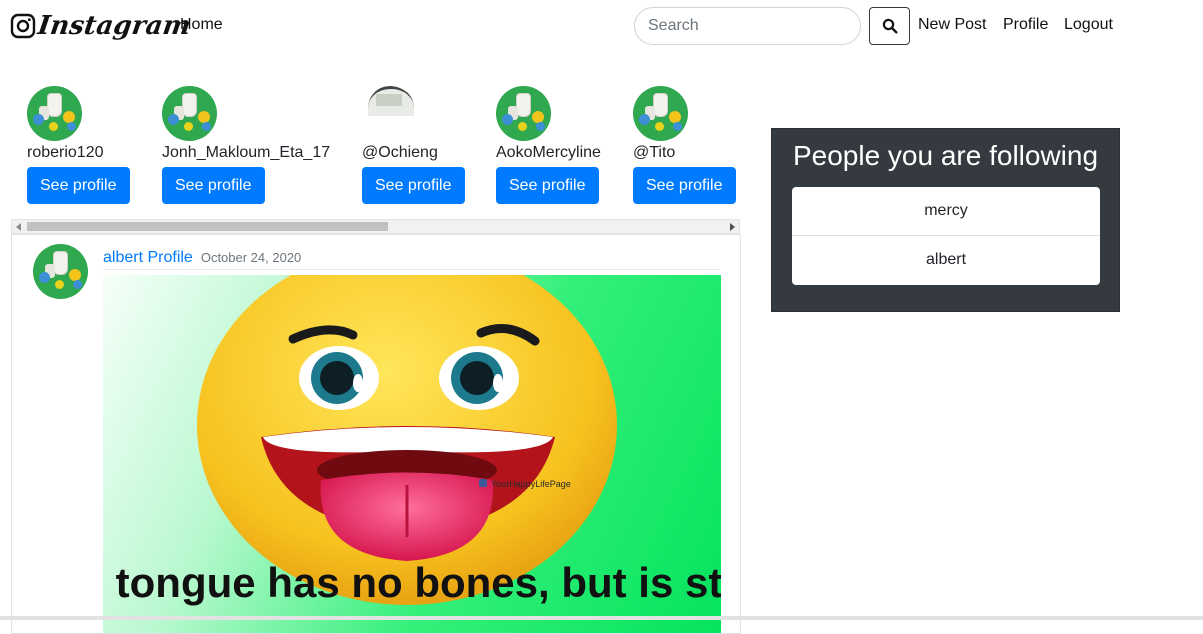 This screenshot has width=1203, height=634. What do you see at coordinates (946, 211) in the screenshot?
I see `following-item: mercy` at bounding box center [946, 211].